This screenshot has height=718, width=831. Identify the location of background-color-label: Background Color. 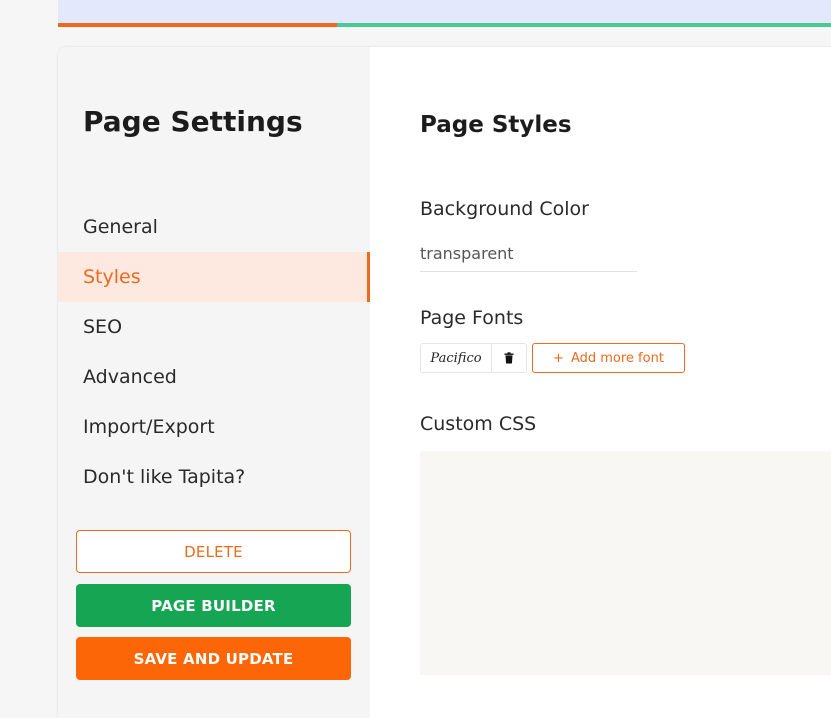
(504, 209).